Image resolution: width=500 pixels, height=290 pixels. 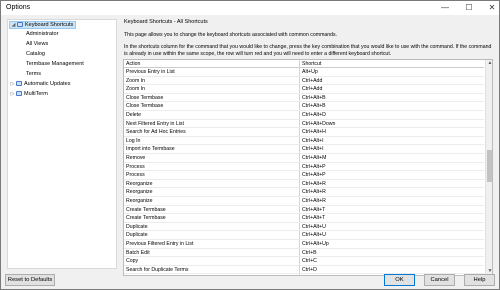 I want to click on vertical-scrollbar: ▲ ▼, so click(x=488, y=167).